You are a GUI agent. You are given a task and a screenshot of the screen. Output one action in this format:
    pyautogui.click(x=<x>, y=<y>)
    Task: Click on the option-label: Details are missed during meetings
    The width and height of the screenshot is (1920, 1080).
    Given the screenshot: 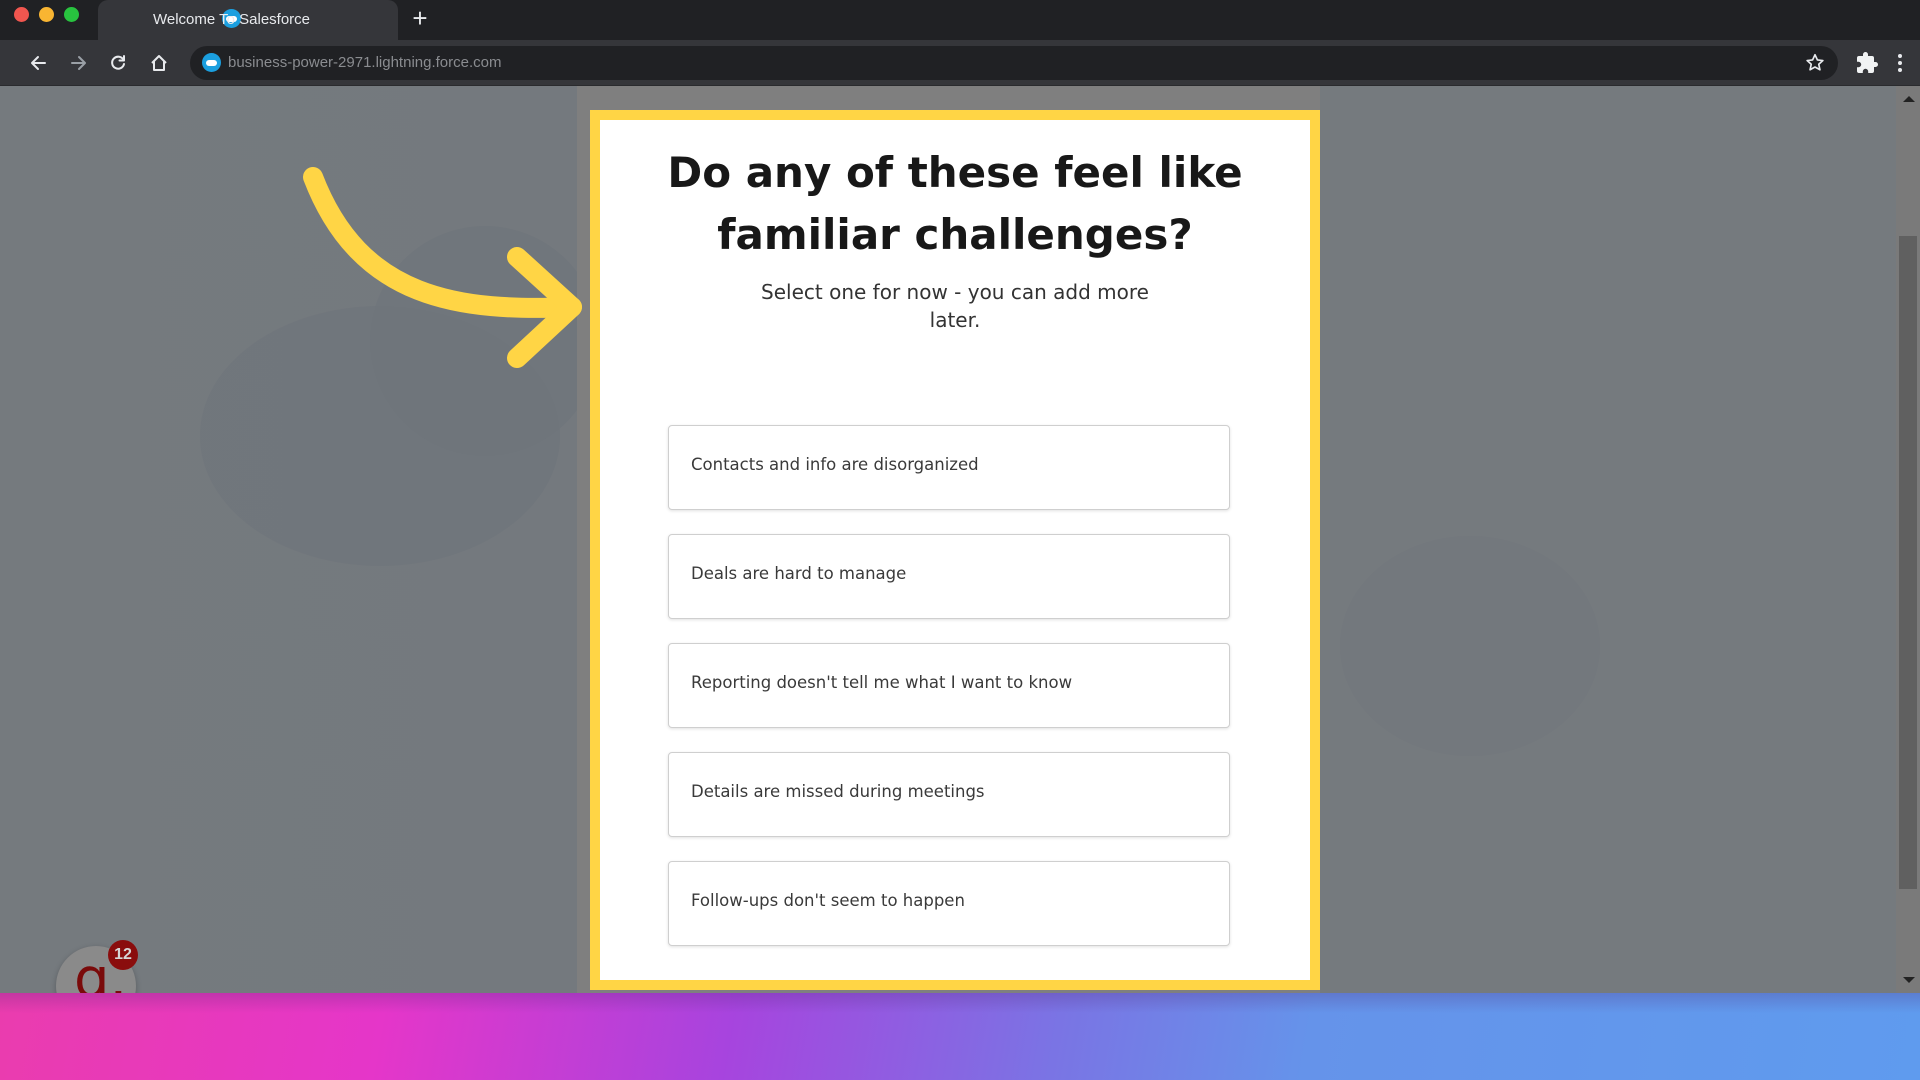 What is the action you would take?
    pyautogui.click(x=838, y=791)
    